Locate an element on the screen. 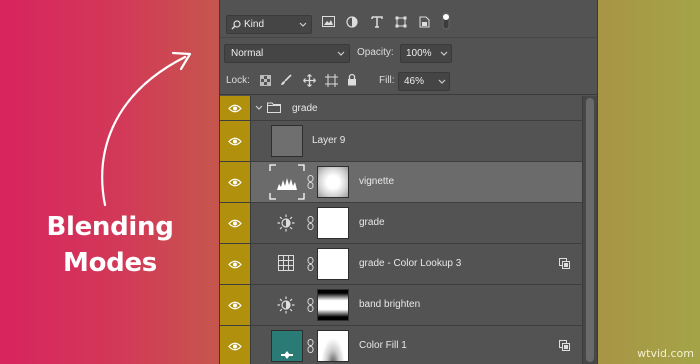 The image size is (700, 364). shape-filter-icon is located at coordinates (401, 22).